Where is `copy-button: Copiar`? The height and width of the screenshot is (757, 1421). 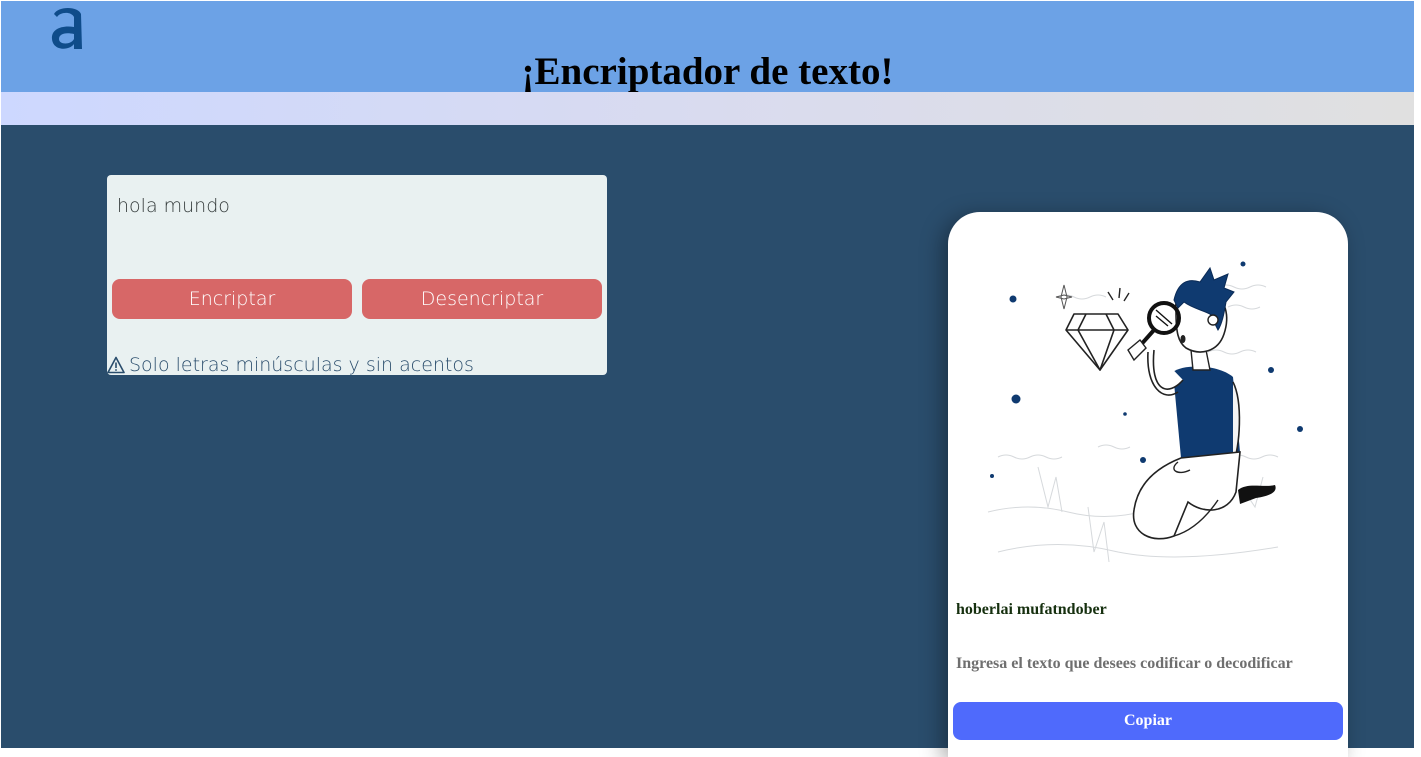 copy-button: Copiar is located at coordinates (1148, 721).